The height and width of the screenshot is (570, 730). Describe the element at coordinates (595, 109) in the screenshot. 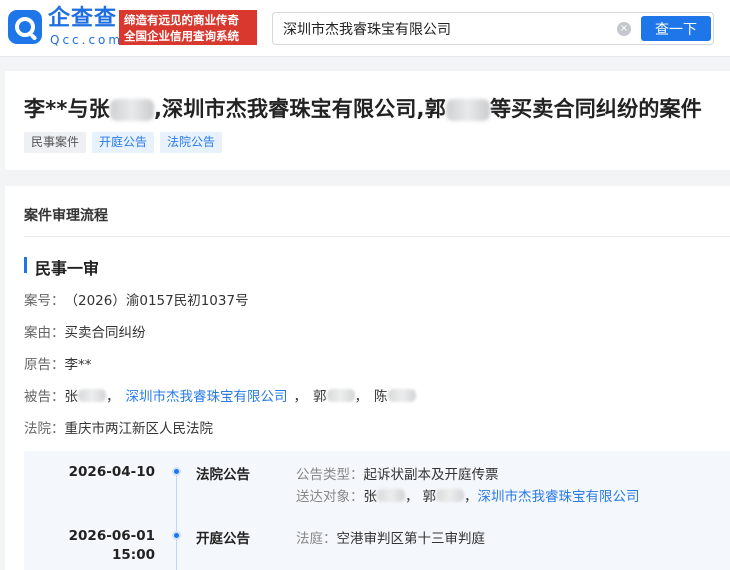

I see `case-title-part-3: 等买卖合同纠纷的案件` at that location.